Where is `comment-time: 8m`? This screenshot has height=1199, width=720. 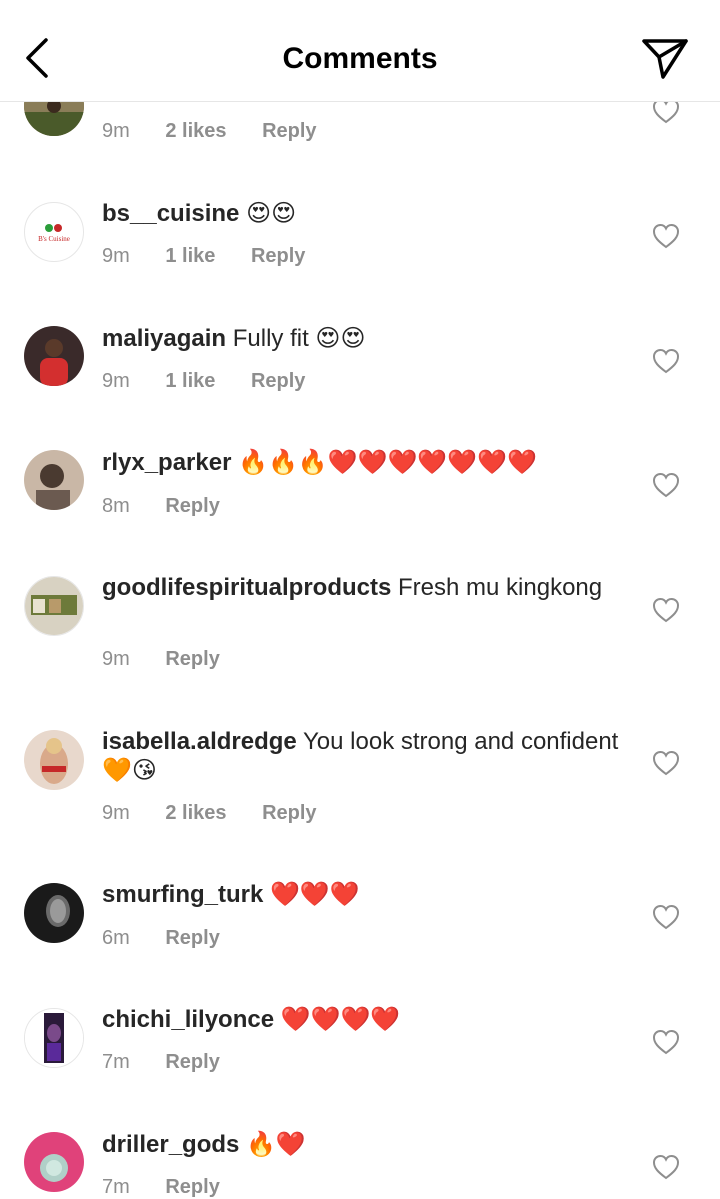 comment-time: 8m is located at coordinates (116, 506).